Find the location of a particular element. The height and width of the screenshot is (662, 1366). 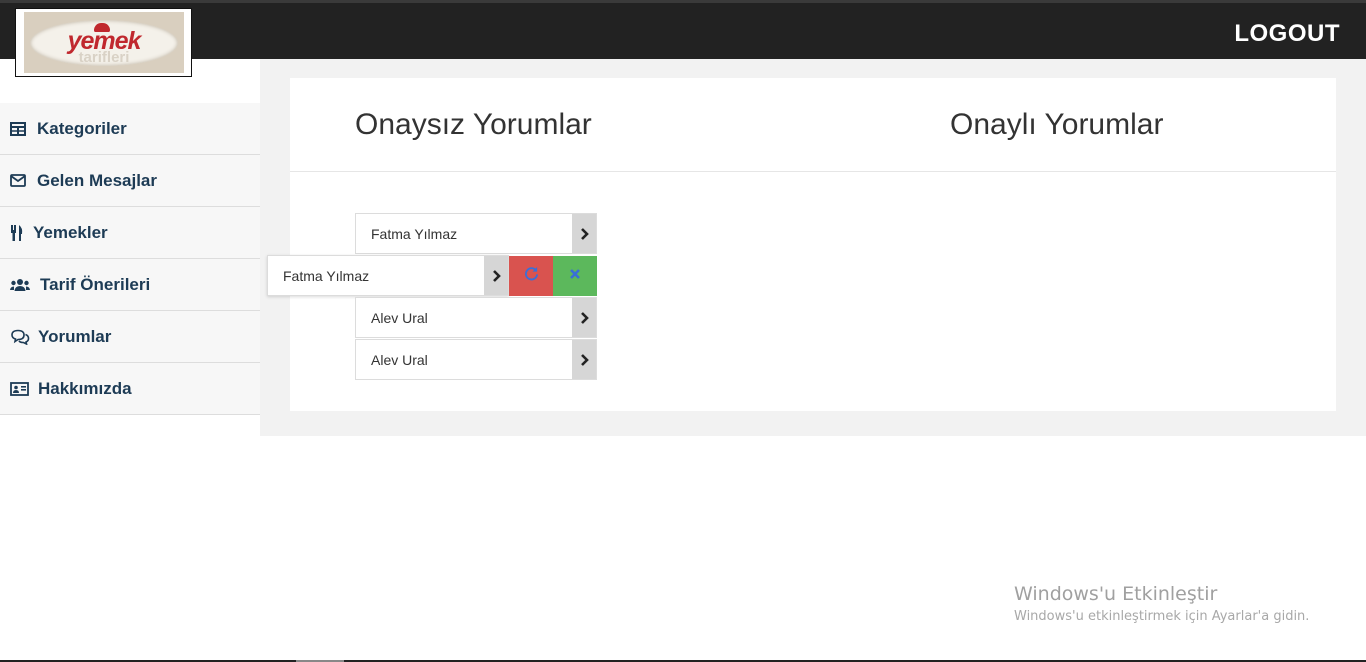

panel-header: Onaysız Yorumlar Onaylı Yorumlar is located at coordinates (813, 125).